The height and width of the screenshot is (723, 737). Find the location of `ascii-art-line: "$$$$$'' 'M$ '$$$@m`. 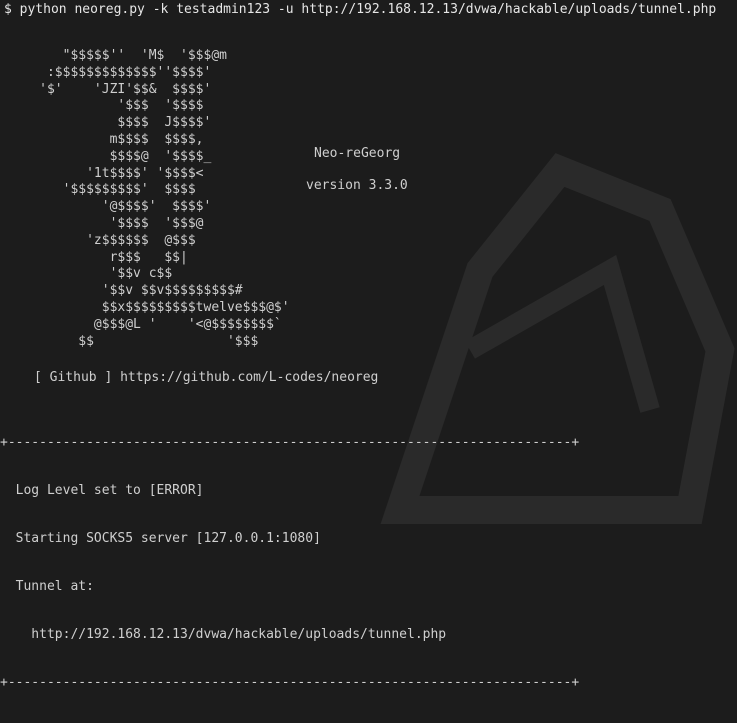

ascii-art-line: "$$$$$'' 'M$ '$$$@m is located at coordinates (113, 55).